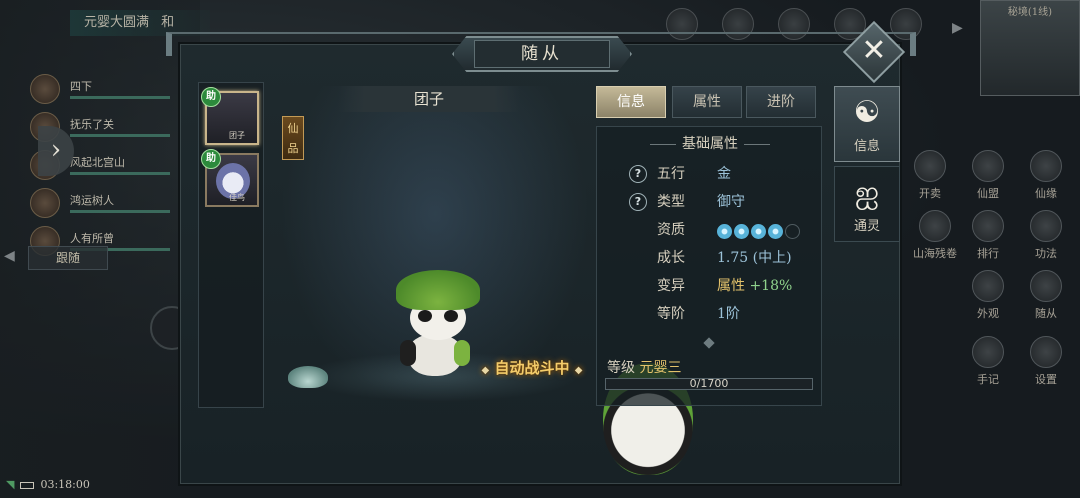 Image resolution: width=1080 pixels, height=498 pixels. Describe the element at coordinates (408, 353) in the screenshot. I see `panda-arm` at that location.